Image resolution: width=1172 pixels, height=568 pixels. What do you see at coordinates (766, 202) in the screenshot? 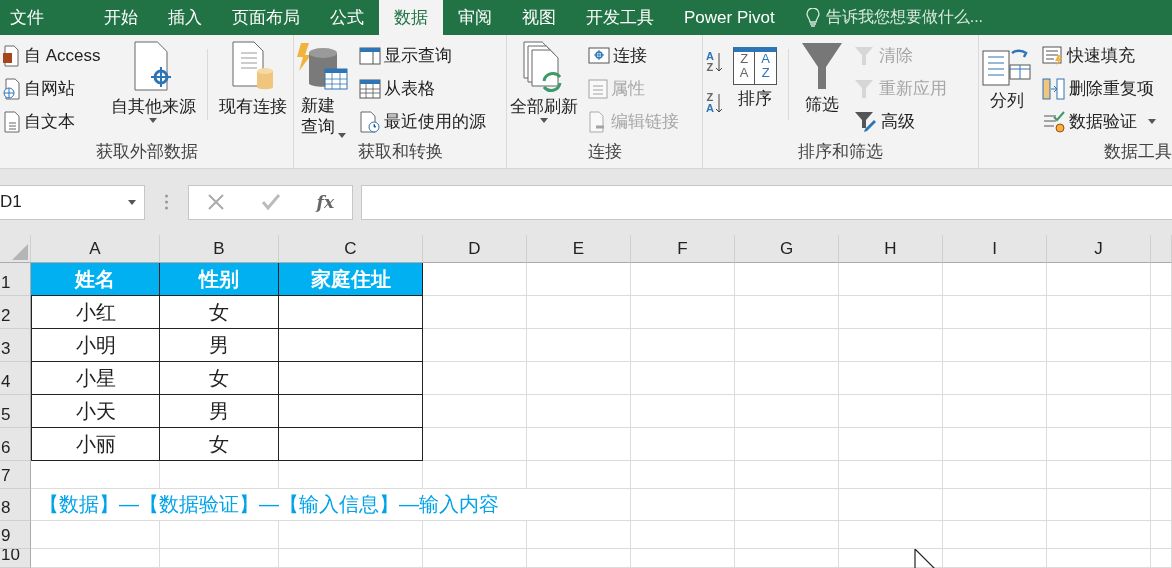
I see `formula-input` at bounding box center [766, 202].